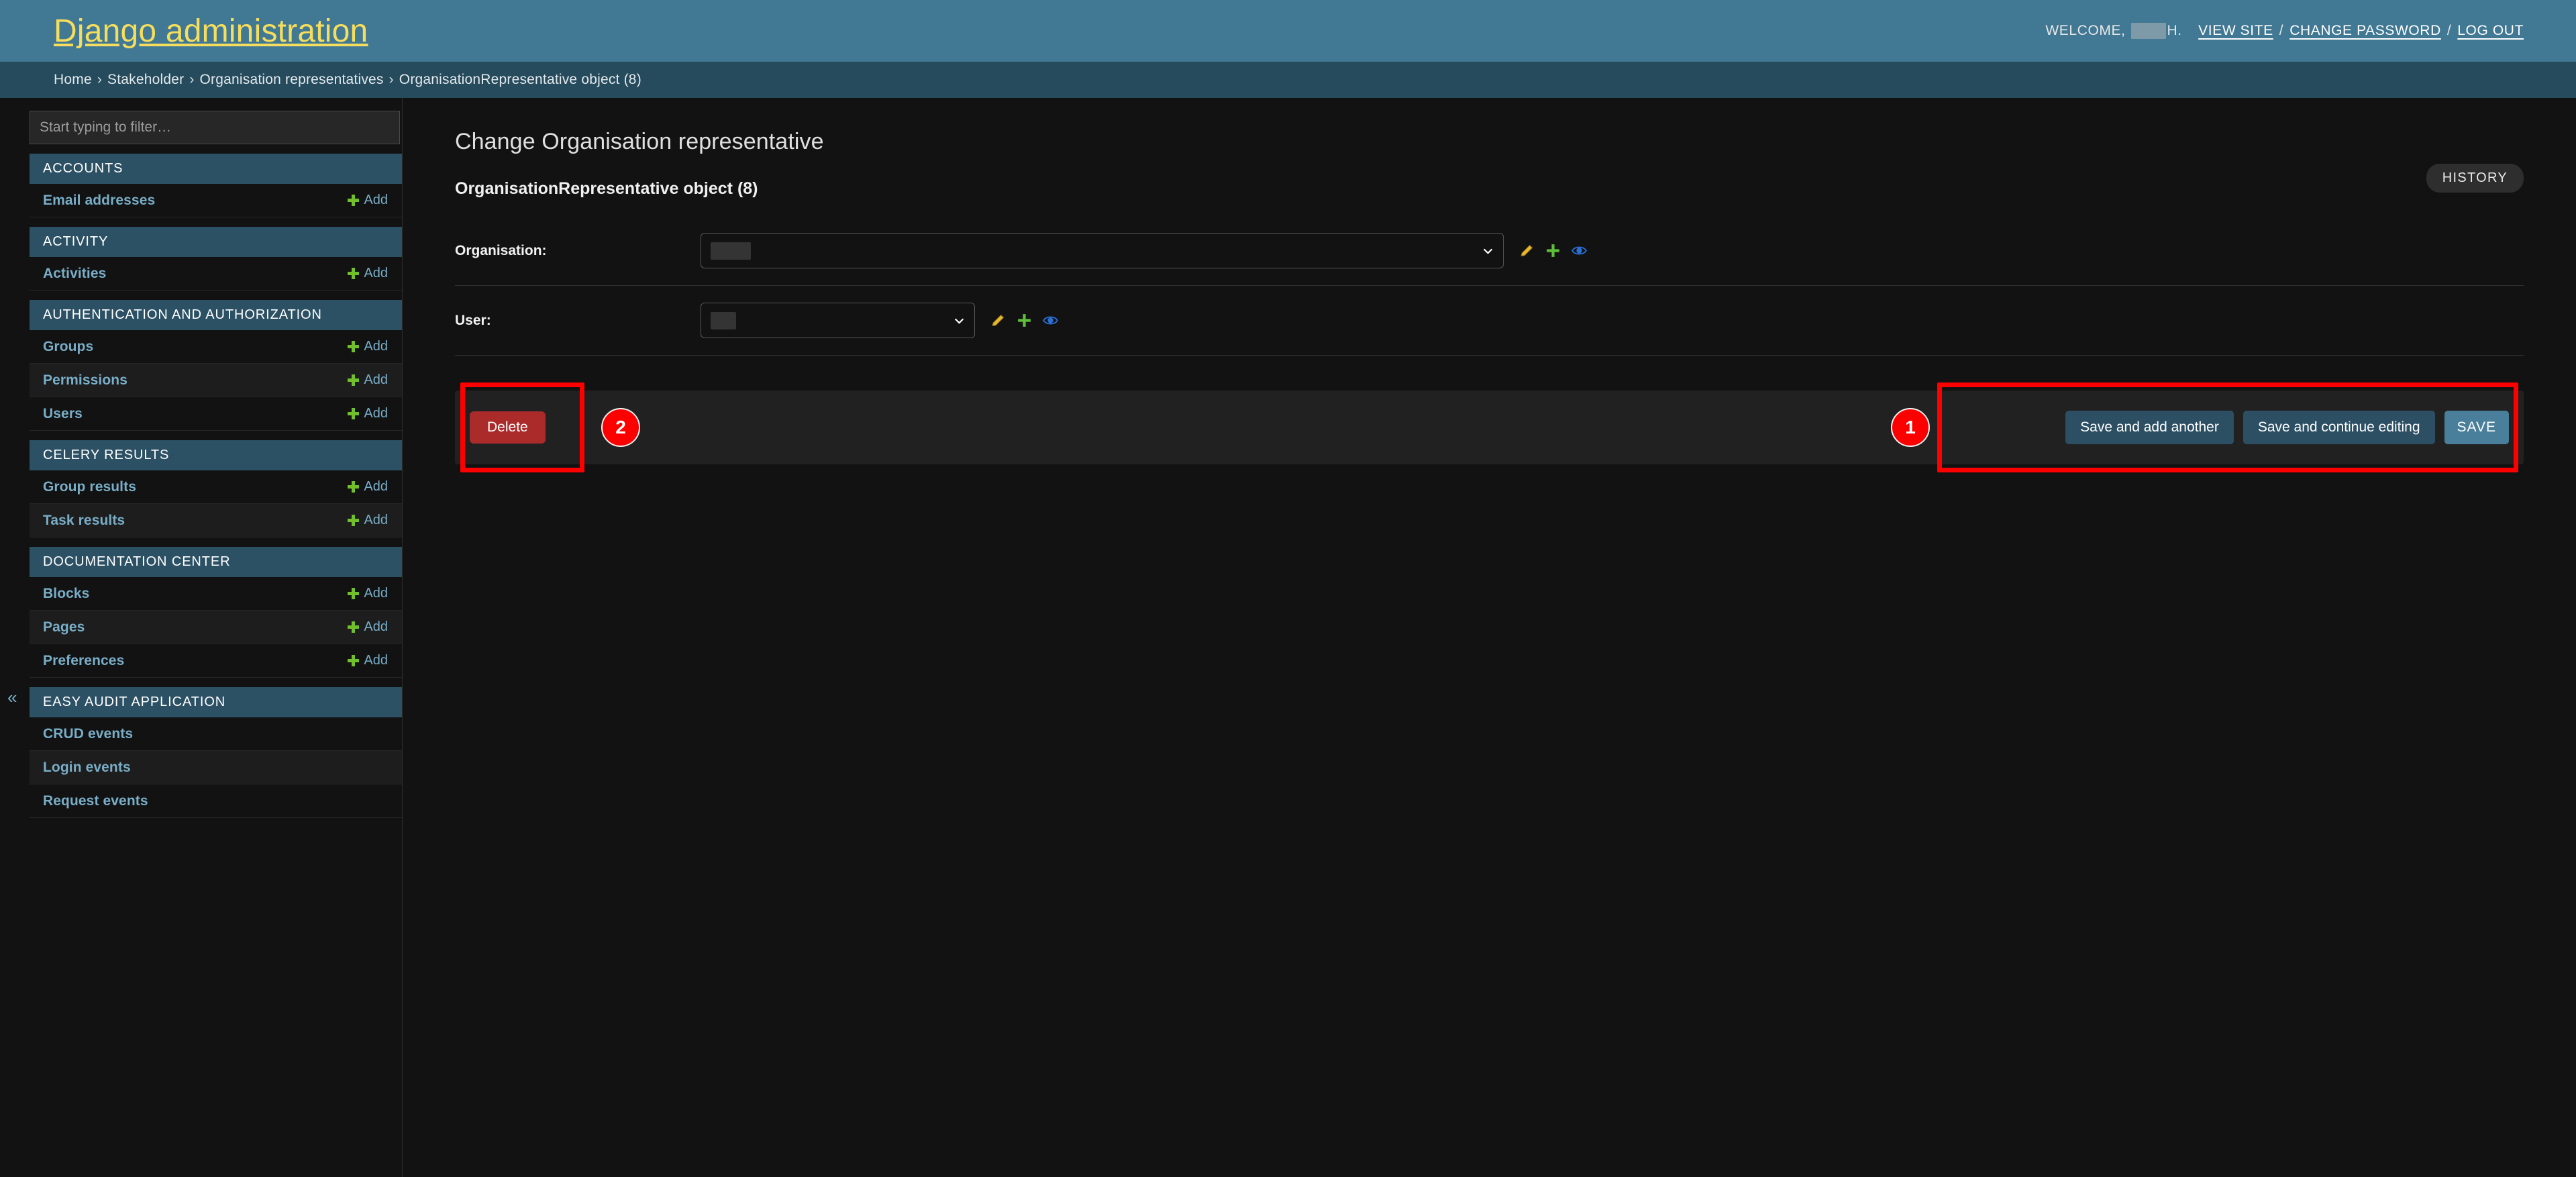 This screenshot has height=1177, width=2576. Describe the element at coordinates (83, 661) in the screenshot. I see `sidebar-item-label: Preferences` at that location.